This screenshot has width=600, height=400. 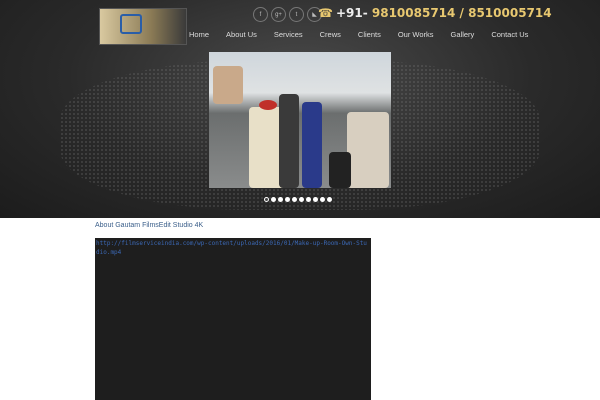 I want to click on nav-item-our-works: Our Works, so click(x=416, y=34).